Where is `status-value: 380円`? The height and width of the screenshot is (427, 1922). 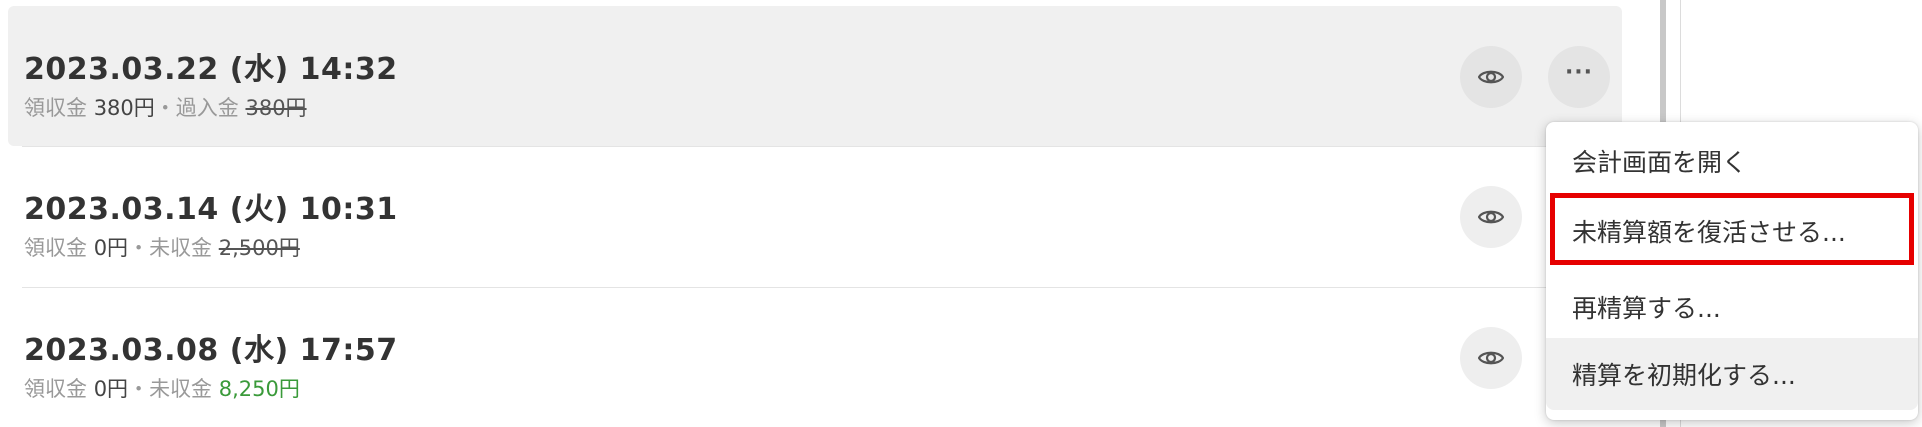 status-value: 380円 is located at coordinates (276, 108).